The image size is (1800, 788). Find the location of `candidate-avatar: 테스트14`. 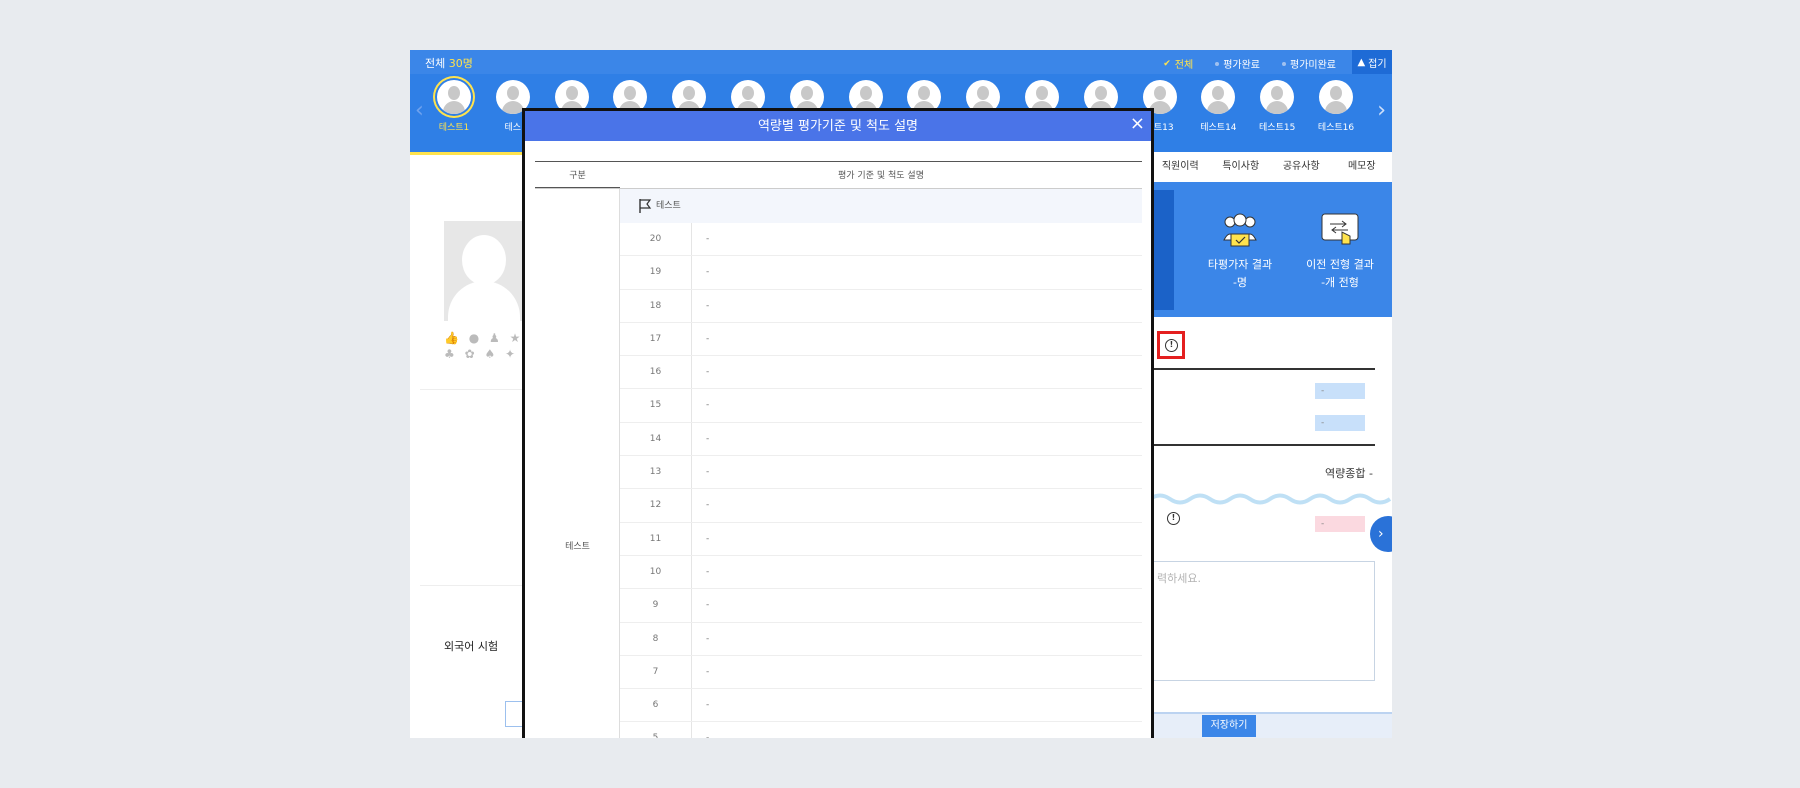

candidate-avatar: 테스트14 is located at coordinates (1218, 106).